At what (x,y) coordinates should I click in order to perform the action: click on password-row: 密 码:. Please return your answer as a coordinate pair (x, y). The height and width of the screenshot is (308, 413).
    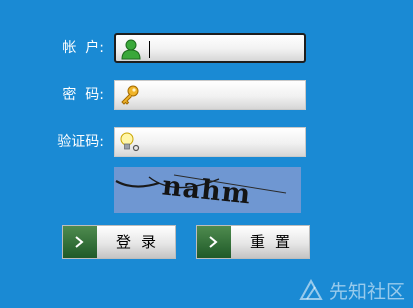
    Looking at the image, I should click on (206, 95).